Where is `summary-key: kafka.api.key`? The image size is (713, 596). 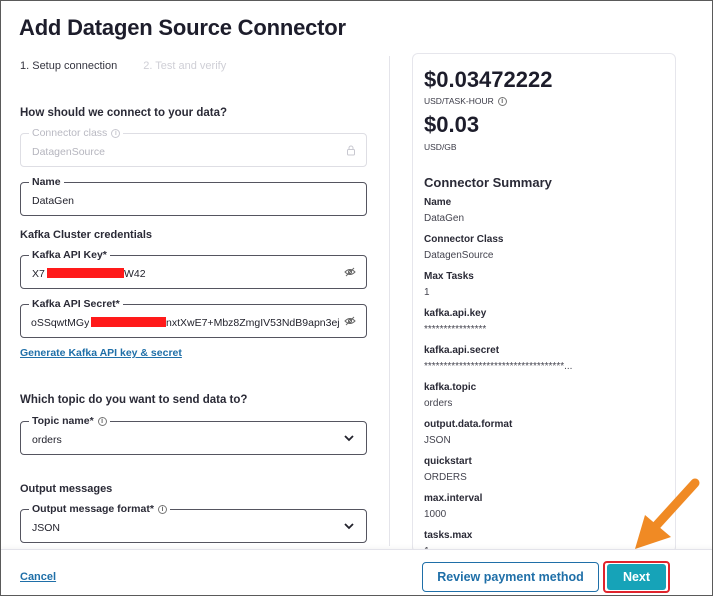
summary-key: kafka.api.key is located at coordinates (455, 313).